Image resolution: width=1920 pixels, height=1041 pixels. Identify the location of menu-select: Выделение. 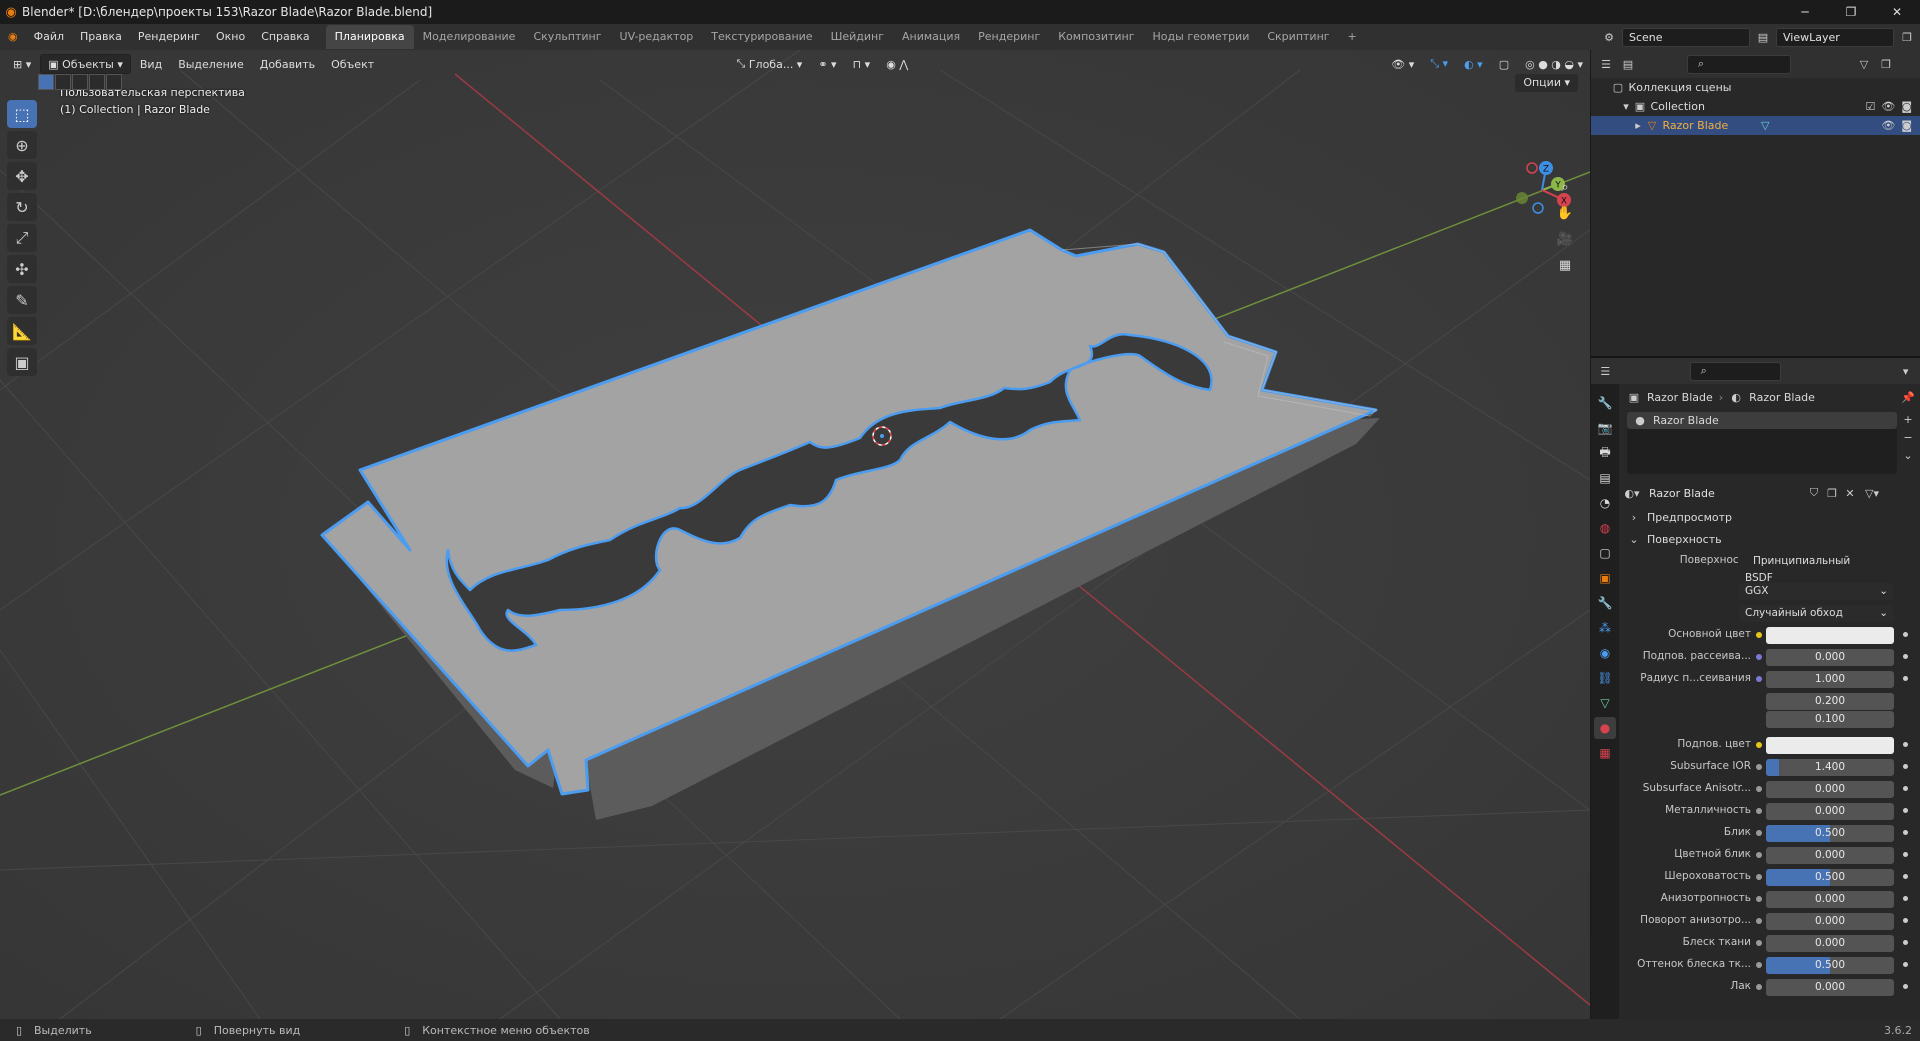
(211, 64).